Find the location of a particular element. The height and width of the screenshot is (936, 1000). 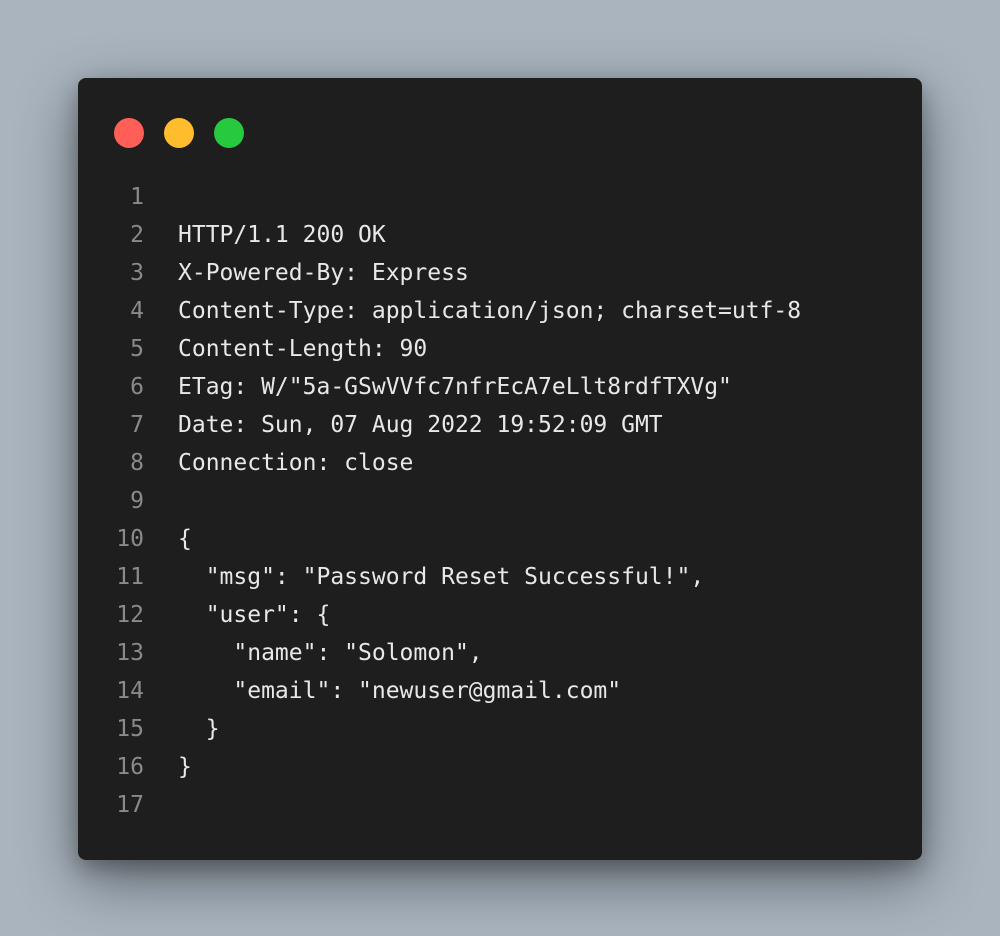

code-line: 7 Date: Sun, 07 Aug 2022 19:52:09 GMT is located at coordinates (500, 425).